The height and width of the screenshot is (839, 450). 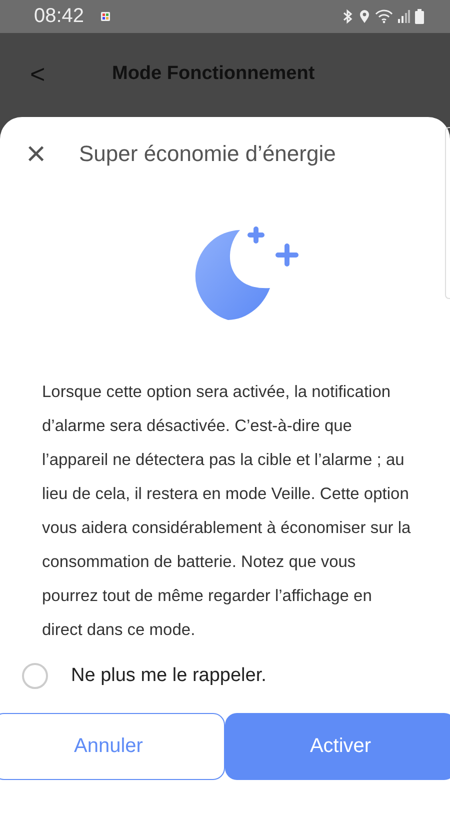 What do you see at coordinates (59, 16) in the screenshot?
I see `status-time: 08:42` at bounding box center [59, 16].